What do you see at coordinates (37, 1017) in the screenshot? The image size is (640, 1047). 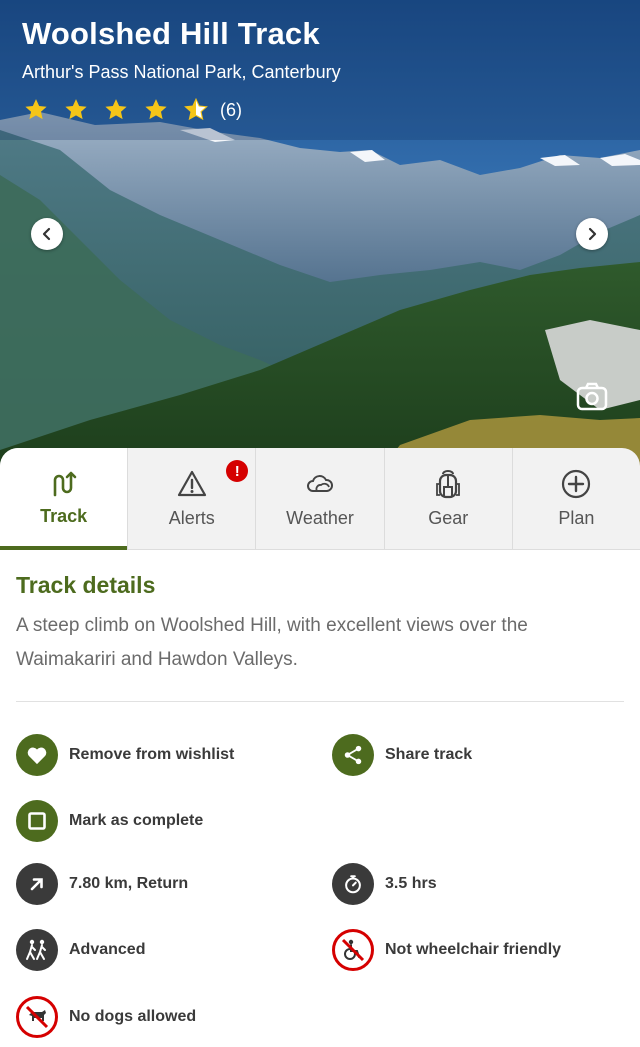 I see `no-dogs-icon` at bounding box center [37, 1017].